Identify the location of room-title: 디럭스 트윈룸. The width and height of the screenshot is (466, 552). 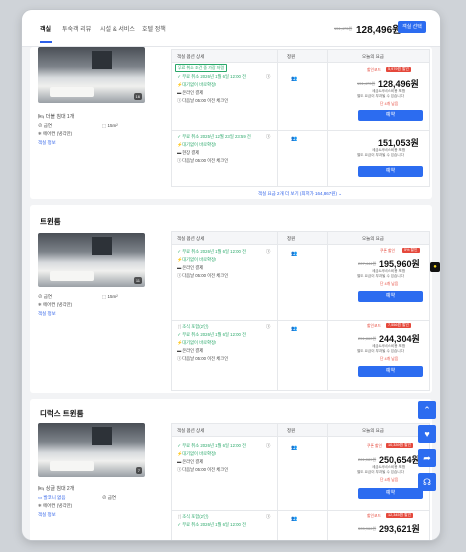
(62, 413).